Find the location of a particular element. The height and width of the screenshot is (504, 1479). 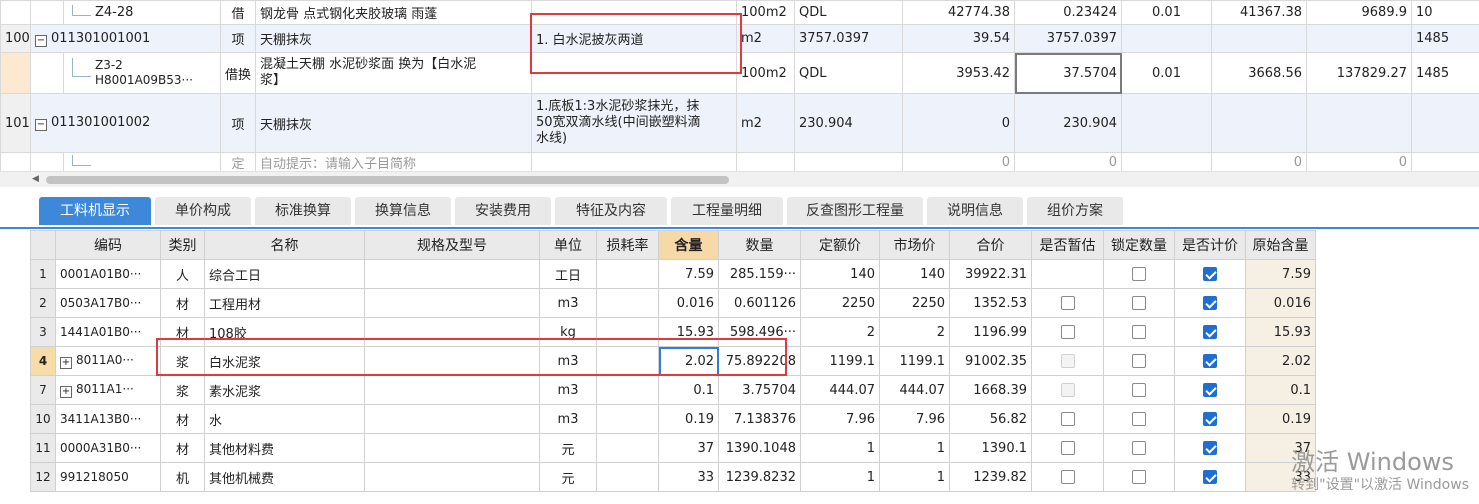

row-number: 2 is located at coordinates (43, 303).